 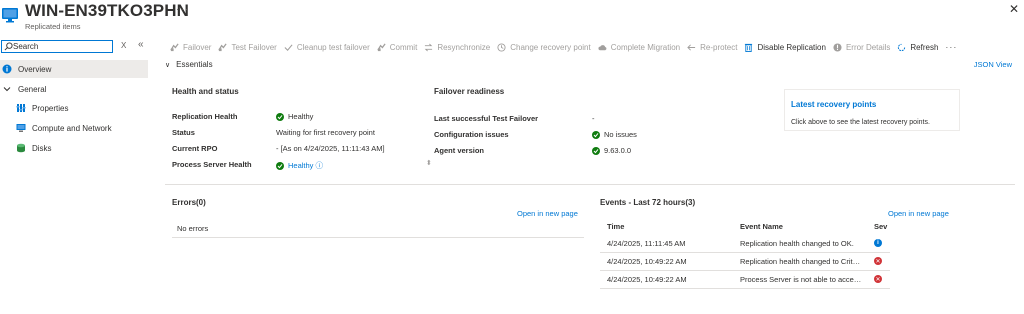 I want to click on toolbar-label: Disable Replication, so click(x=791, y=47).